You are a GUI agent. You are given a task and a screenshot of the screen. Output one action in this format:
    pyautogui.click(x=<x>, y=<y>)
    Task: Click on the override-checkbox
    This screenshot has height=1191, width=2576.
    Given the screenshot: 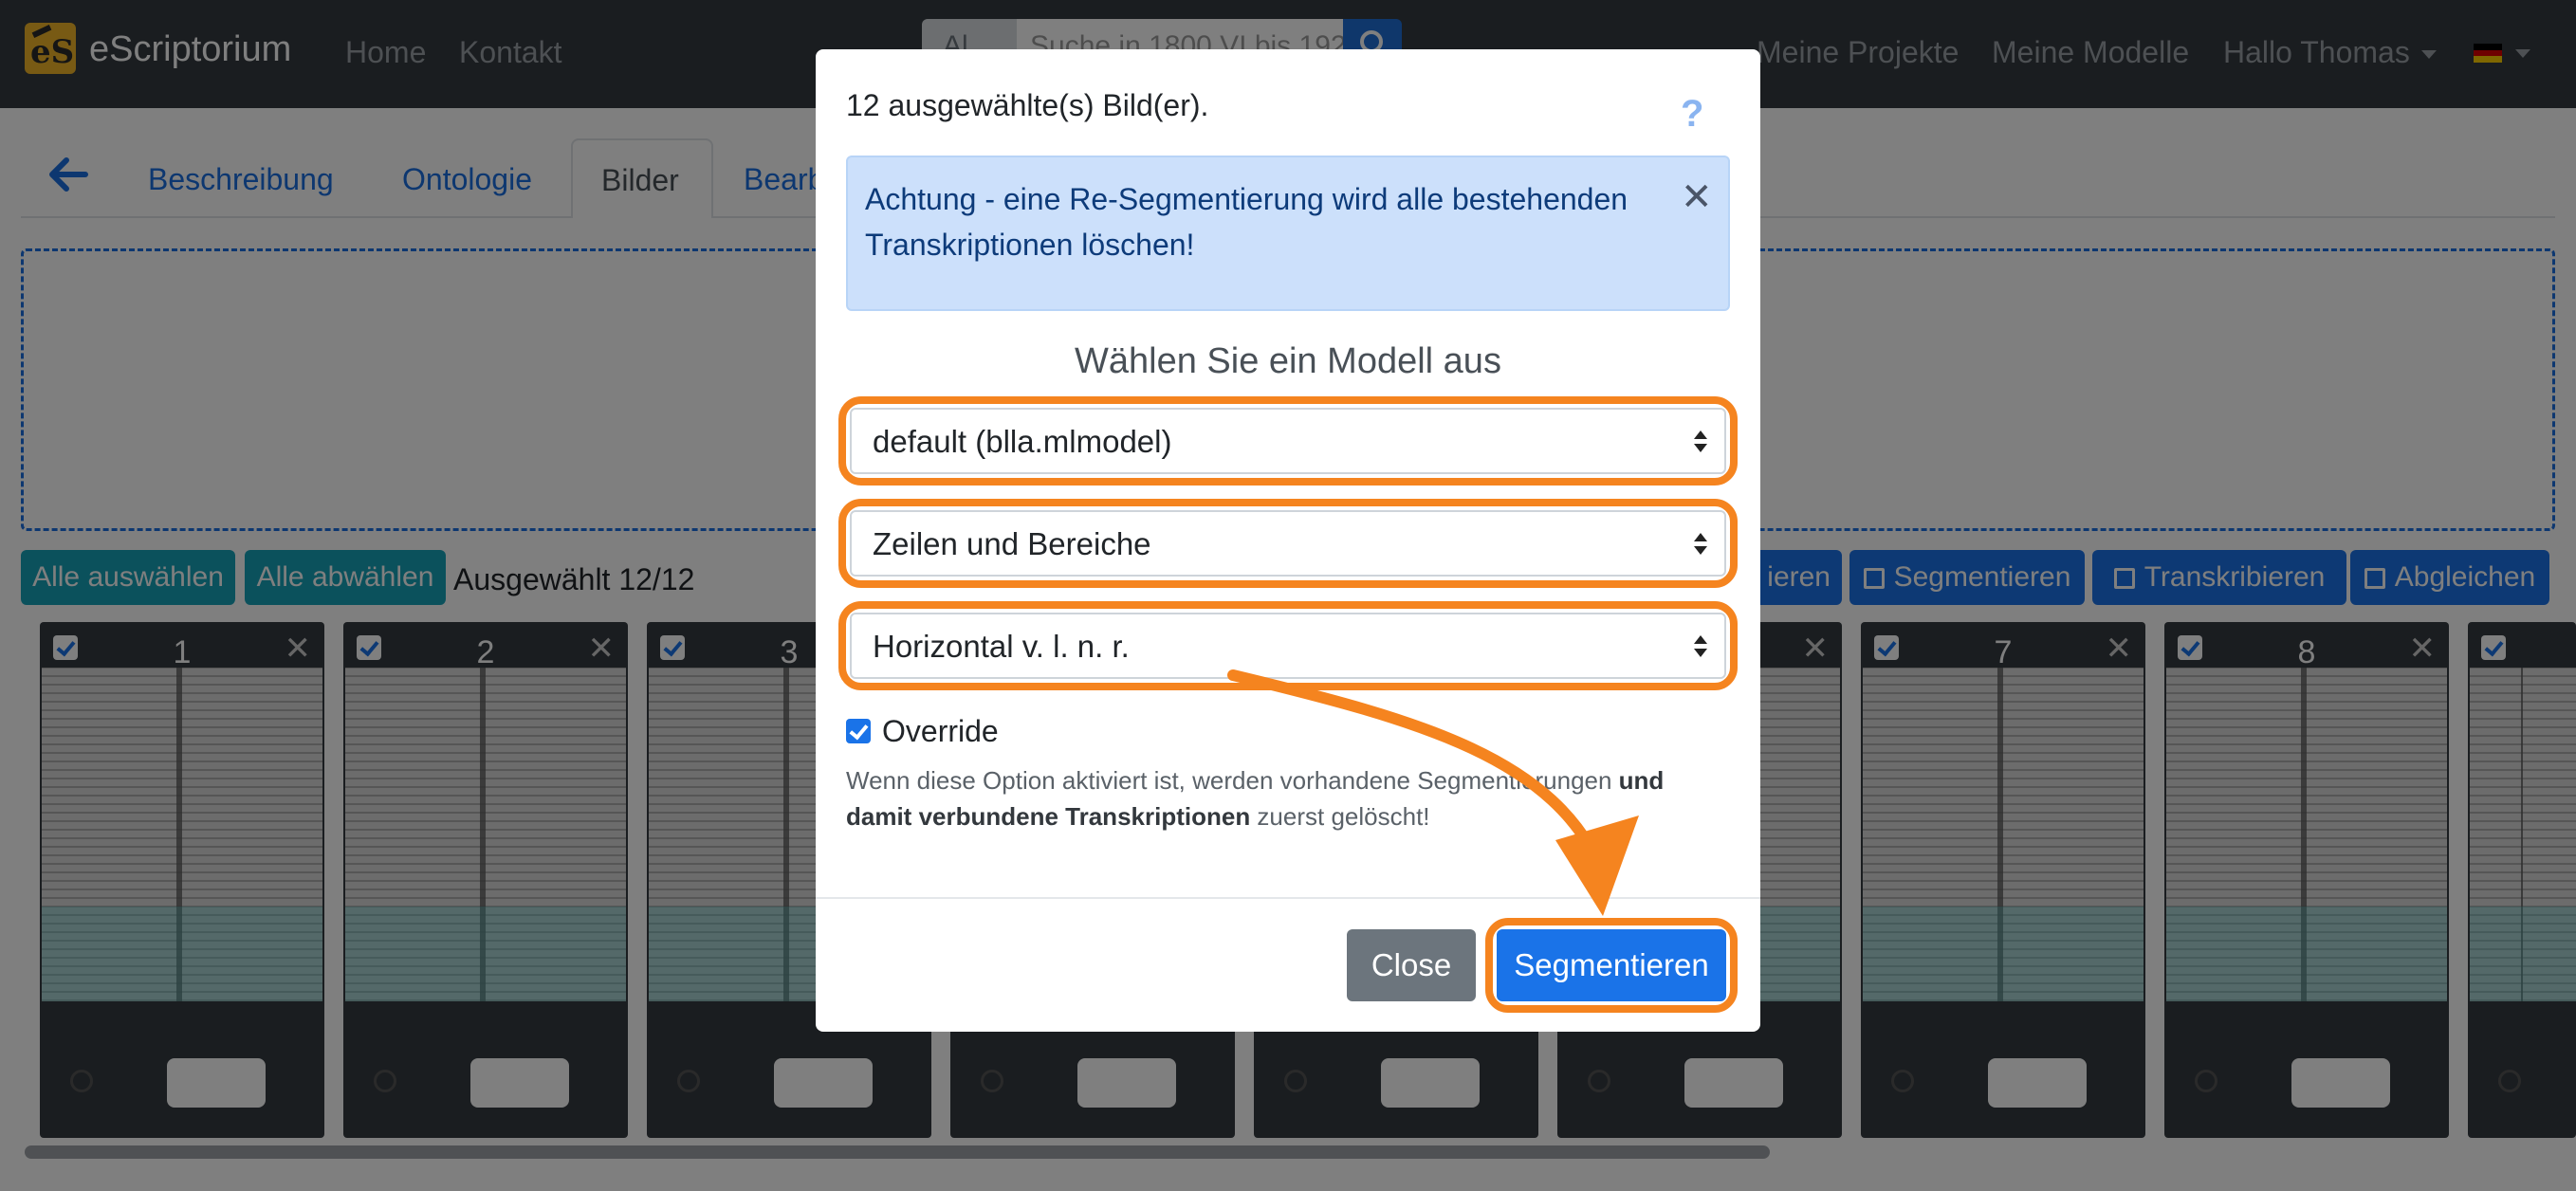 What is the action you would take?
    pyautogui.click(x=858, y=731)
    